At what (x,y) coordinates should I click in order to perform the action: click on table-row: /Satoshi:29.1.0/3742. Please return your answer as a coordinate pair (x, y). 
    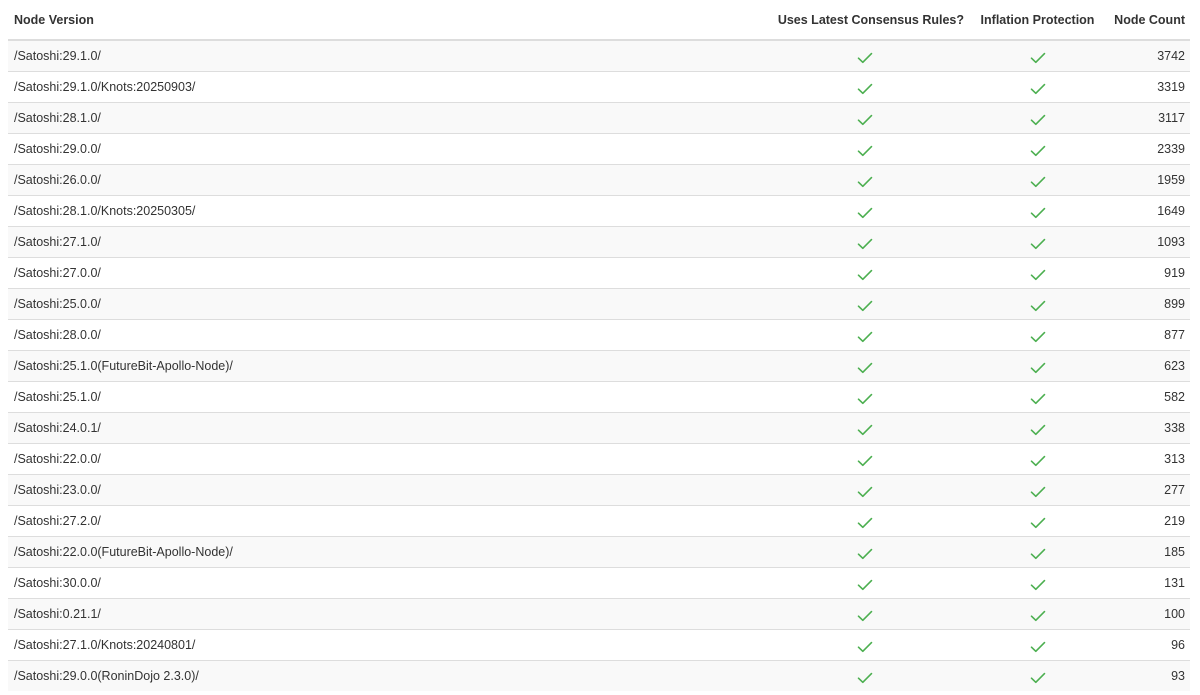
    Looking at the image, I should click on (599, 55).